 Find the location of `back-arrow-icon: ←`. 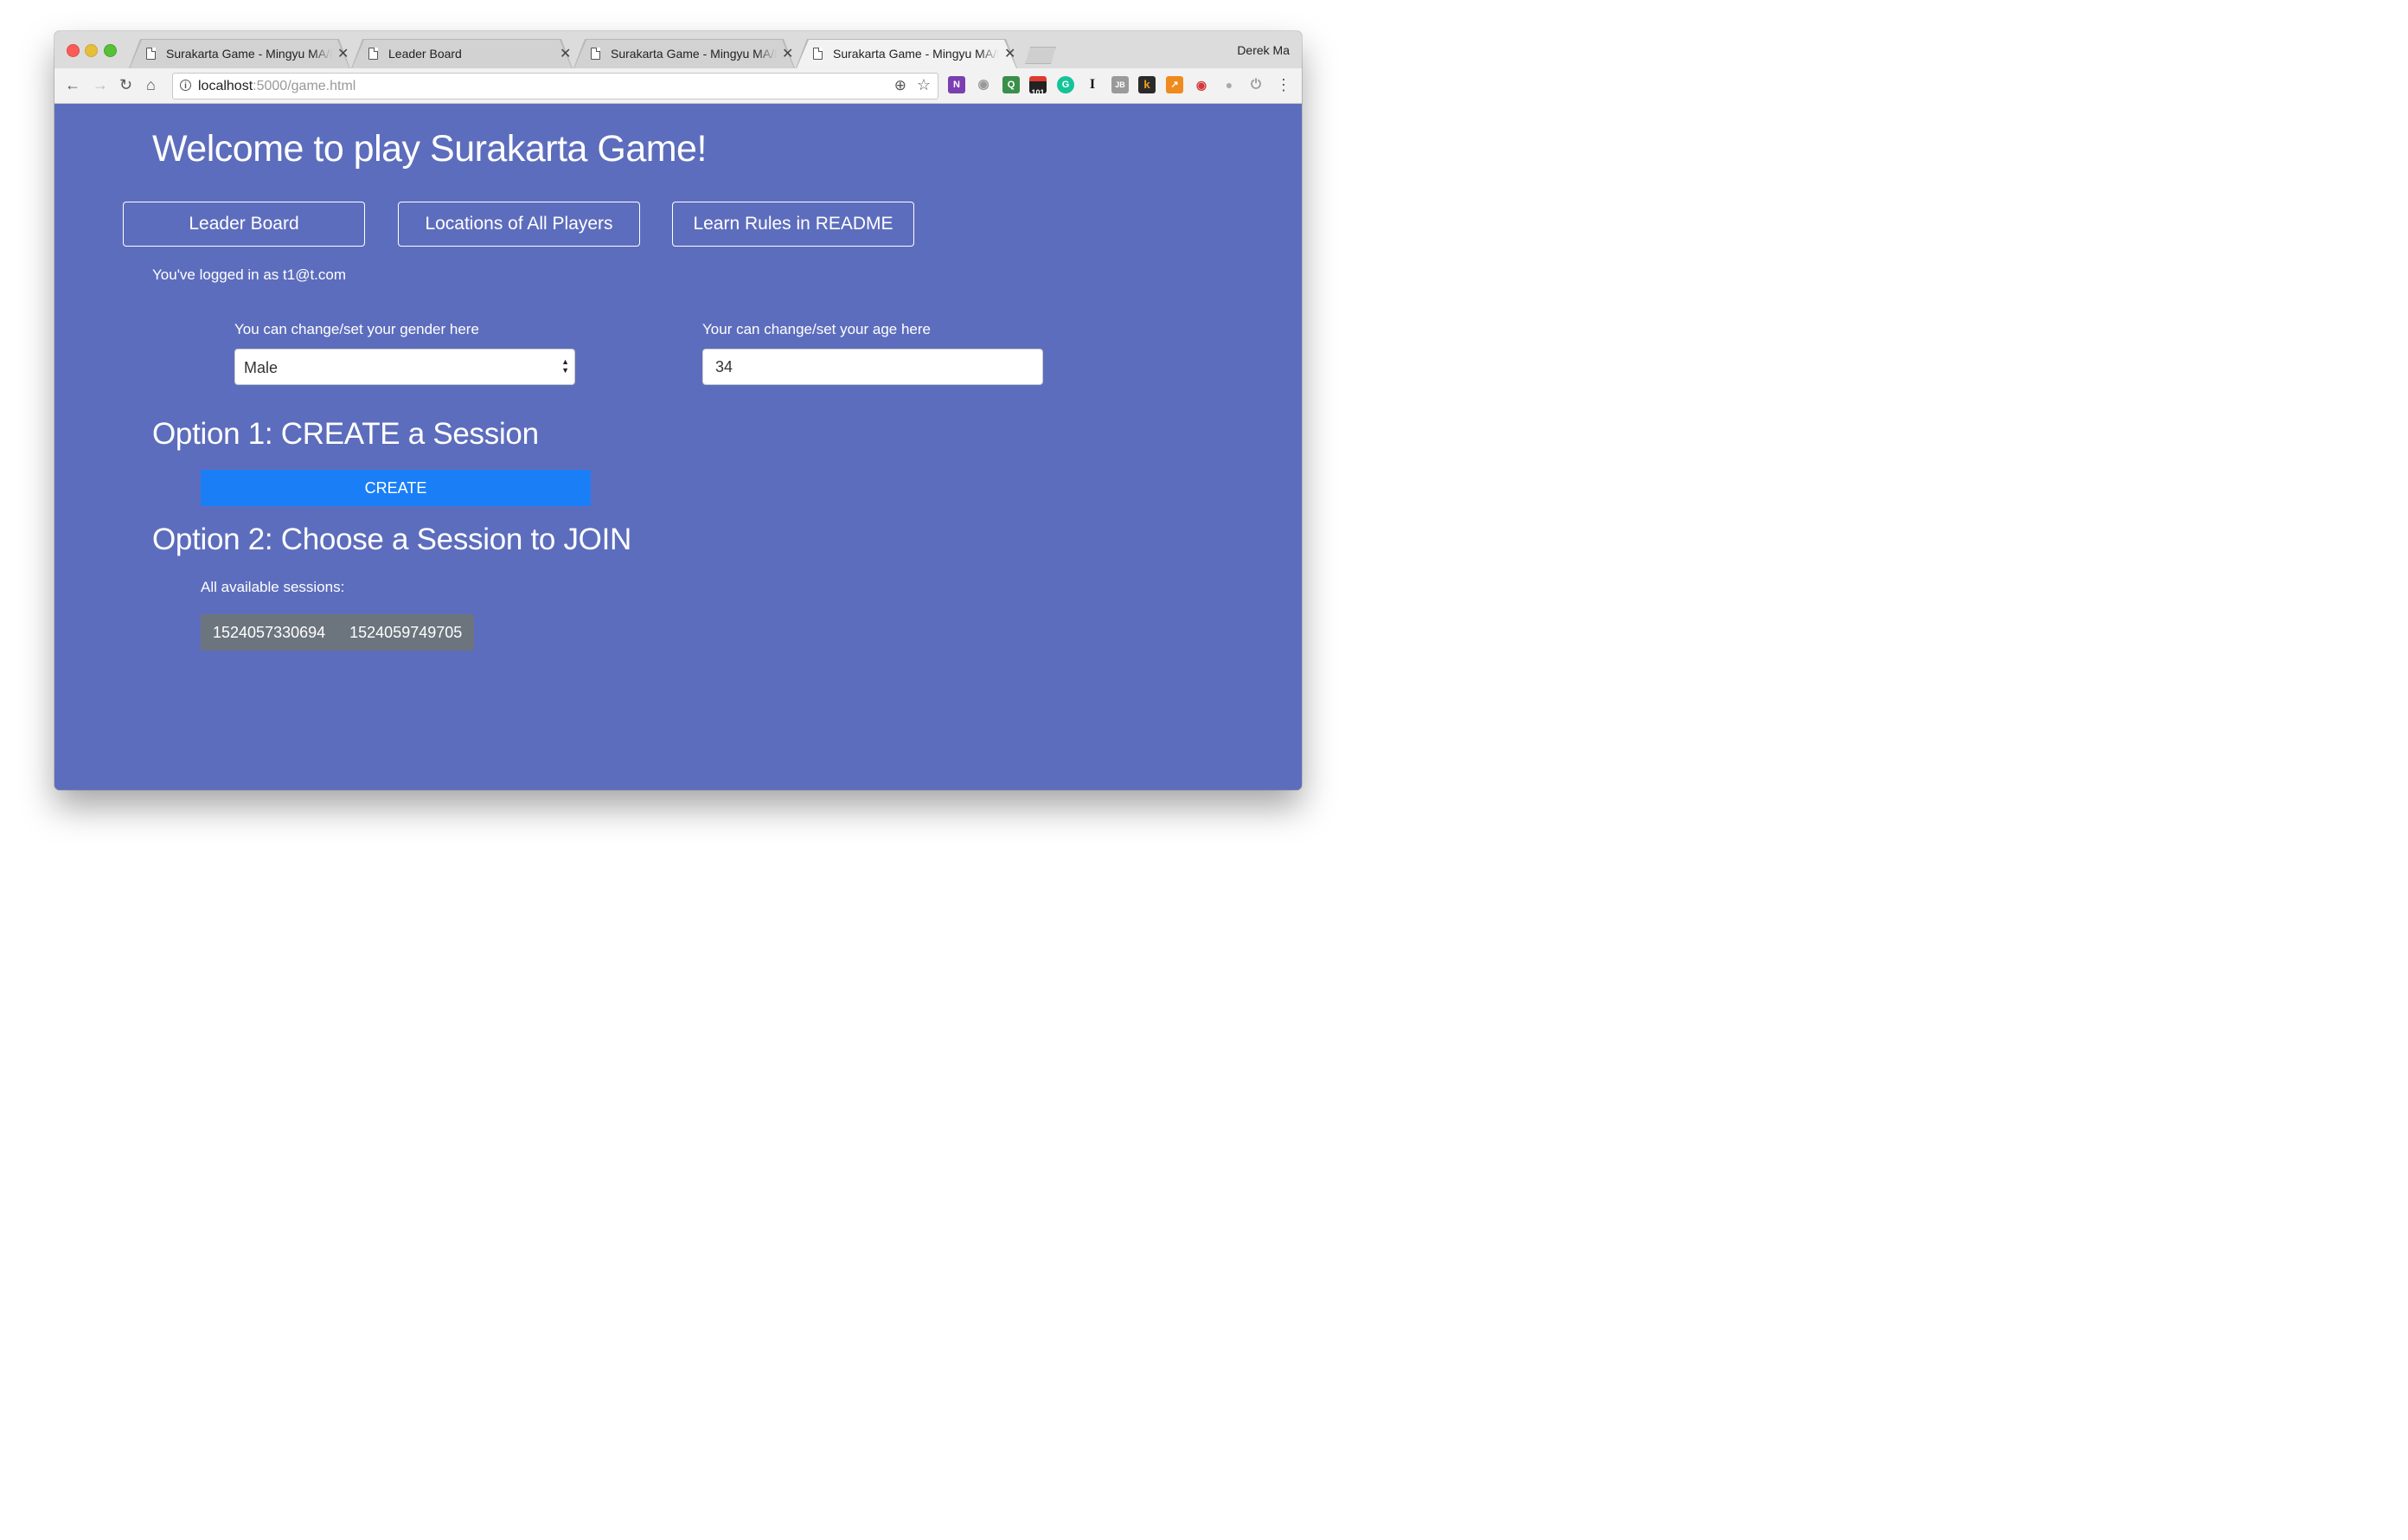

back-arrow-icon: ← is located at coordinates (72, 84).